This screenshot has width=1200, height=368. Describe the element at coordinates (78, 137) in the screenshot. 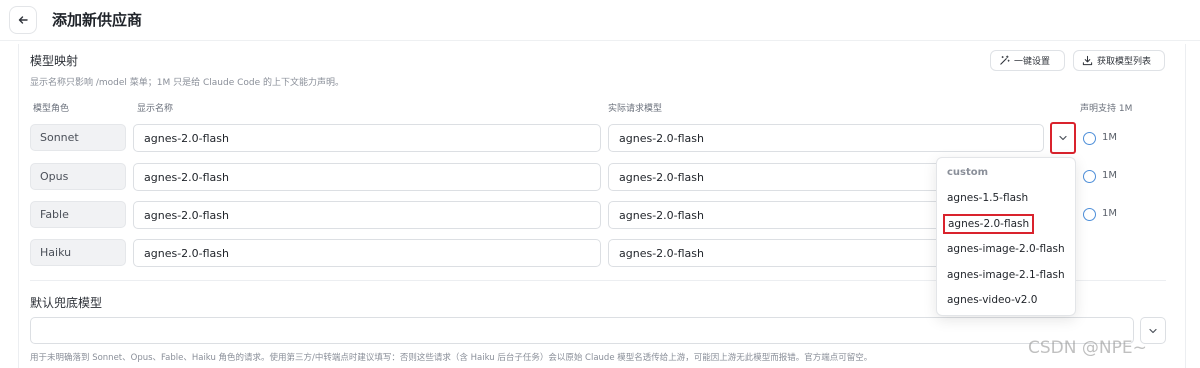

I see `role-sonnet: Sonnet` at that location.